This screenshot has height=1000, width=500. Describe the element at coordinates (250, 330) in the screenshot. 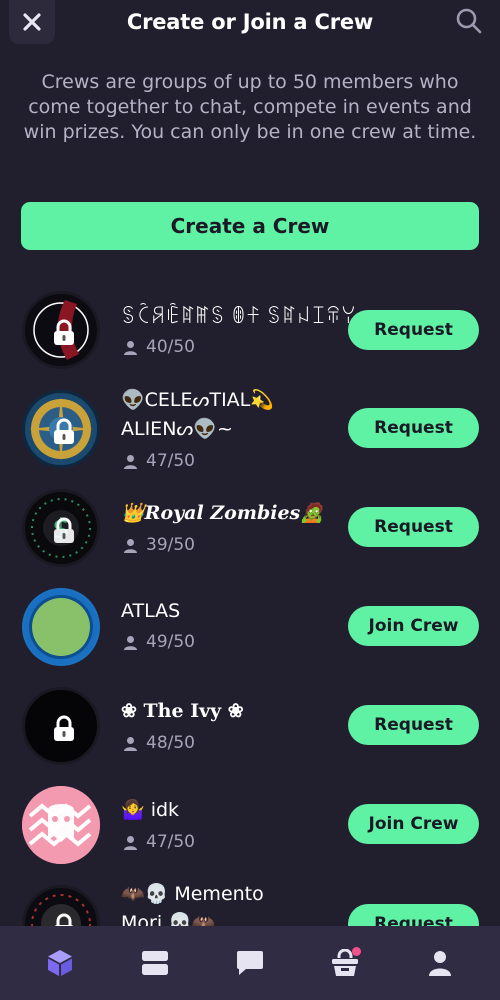

I see `crew-row: ꌗꉓꋪꍟꍏꂵꌗ ꂦꊰ ꌗꍏꈤꀤꋖꌩ 40/50 Request` at that location.